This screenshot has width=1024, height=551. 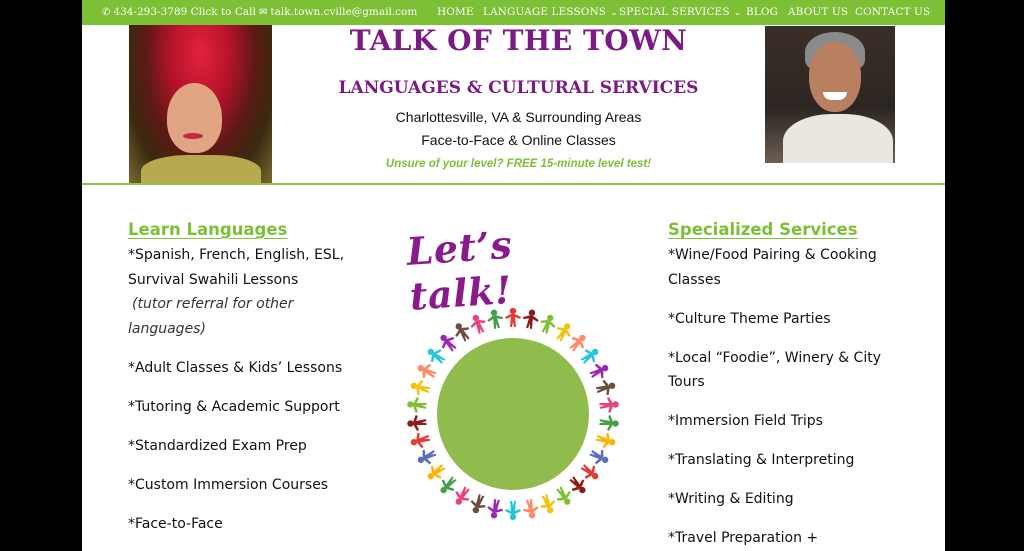 What do you see at coordinates (175, 523) in the screenshot?
I see `list-item: *Face-to-Face` at bounding box center [175, 523].